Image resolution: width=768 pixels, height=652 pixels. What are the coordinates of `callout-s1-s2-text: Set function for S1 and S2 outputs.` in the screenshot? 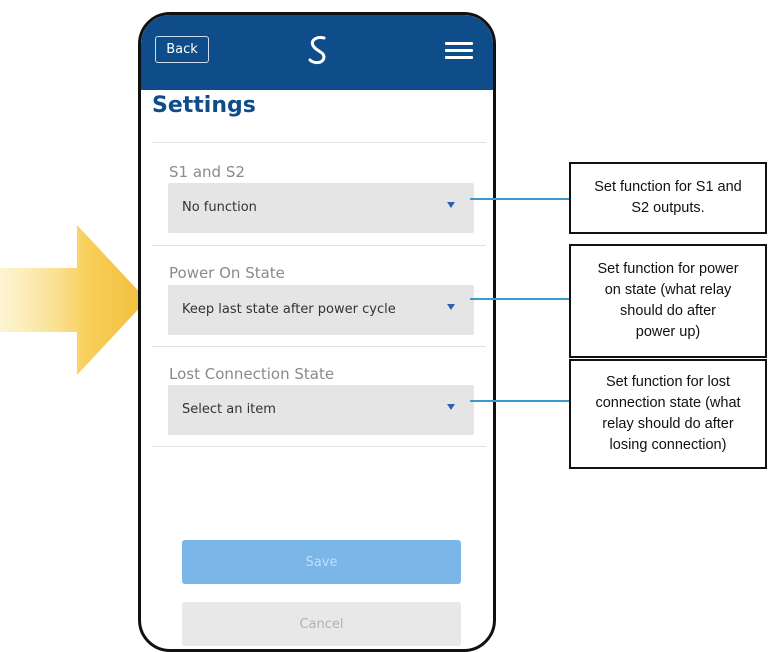 It's located at (668, 197).